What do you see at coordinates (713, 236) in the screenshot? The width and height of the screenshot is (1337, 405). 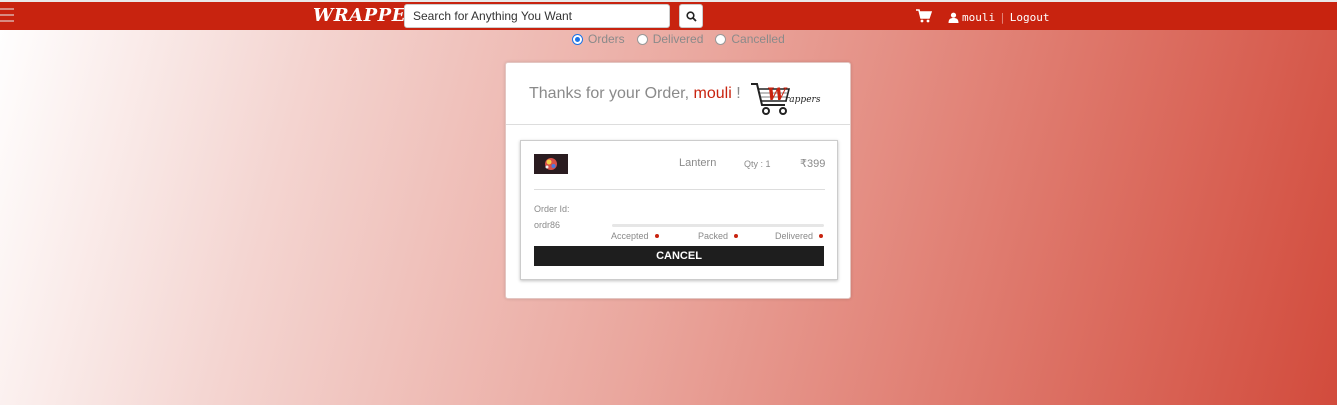 I see `stage-packed-label: Packed` at bounding box center [713, 236].